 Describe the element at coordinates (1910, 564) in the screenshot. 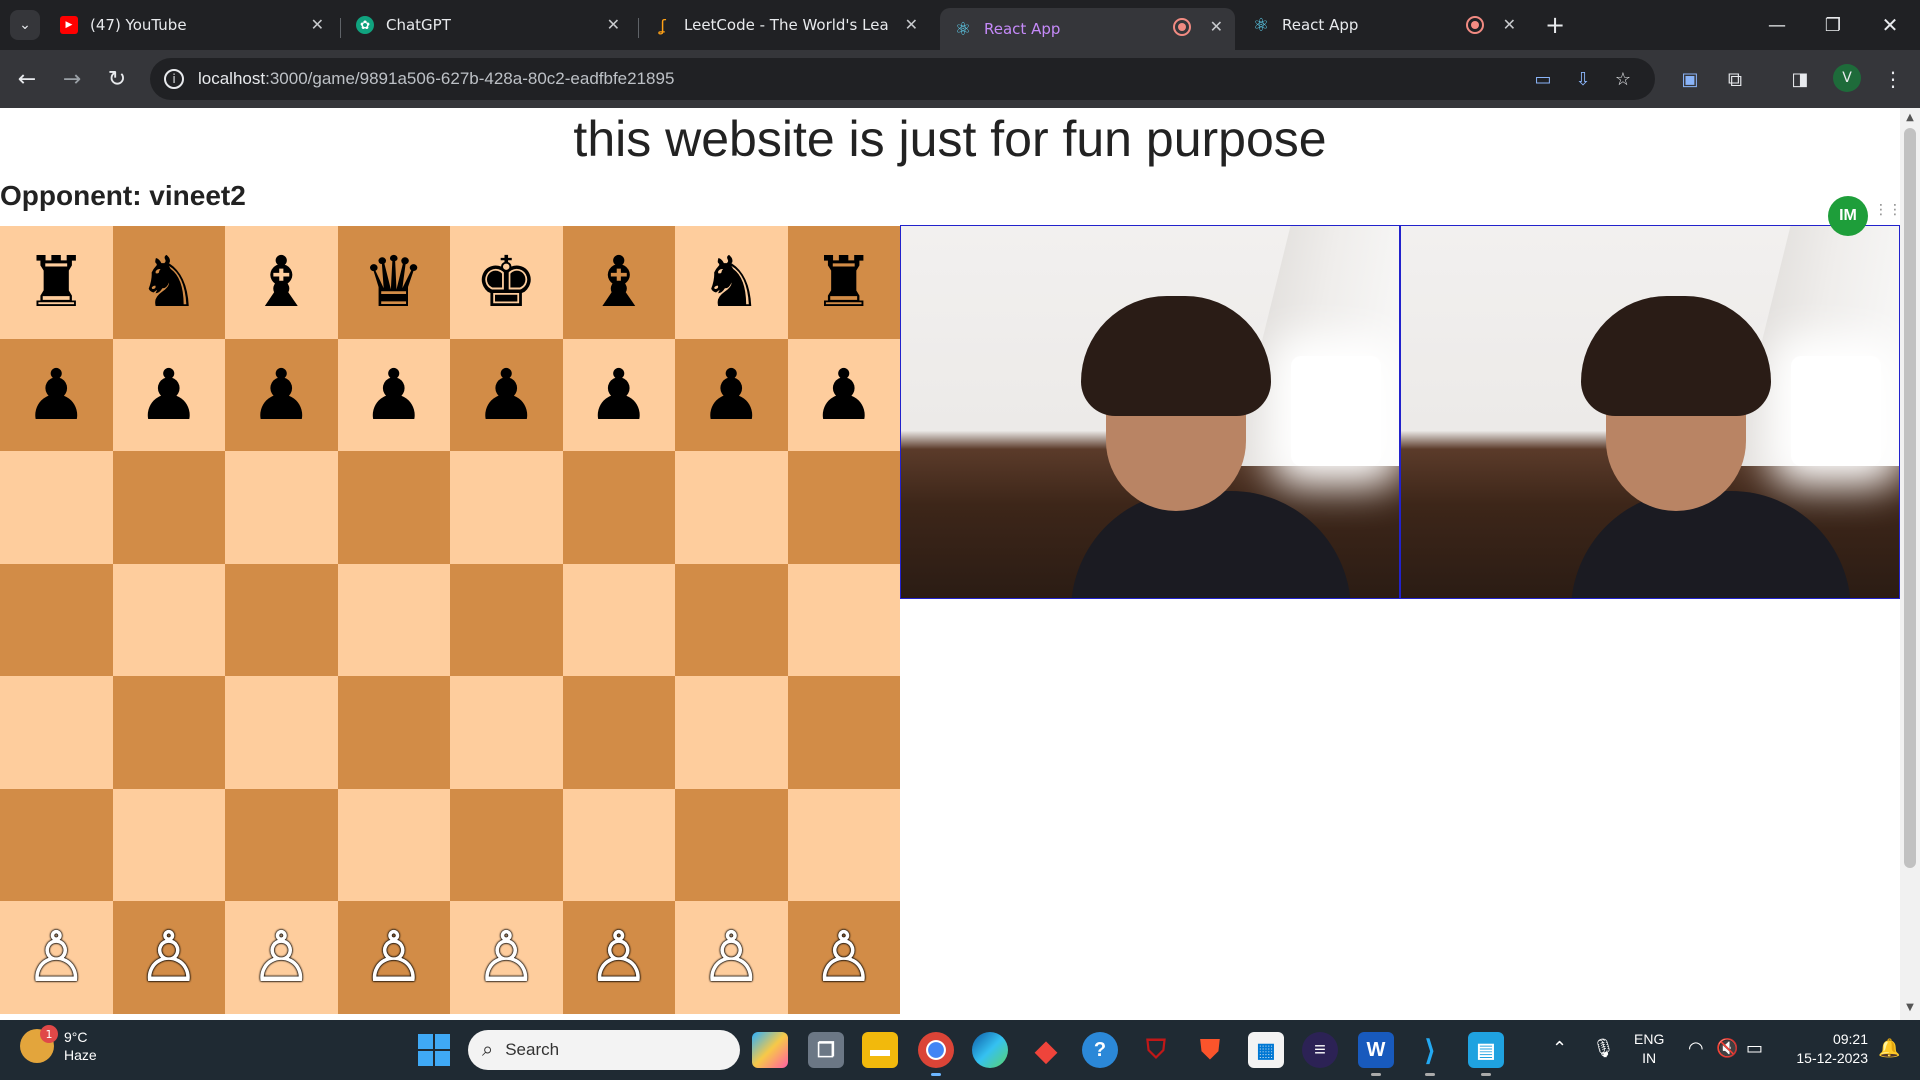

I see `page-scrollbar: ▲ ▼` at that location.